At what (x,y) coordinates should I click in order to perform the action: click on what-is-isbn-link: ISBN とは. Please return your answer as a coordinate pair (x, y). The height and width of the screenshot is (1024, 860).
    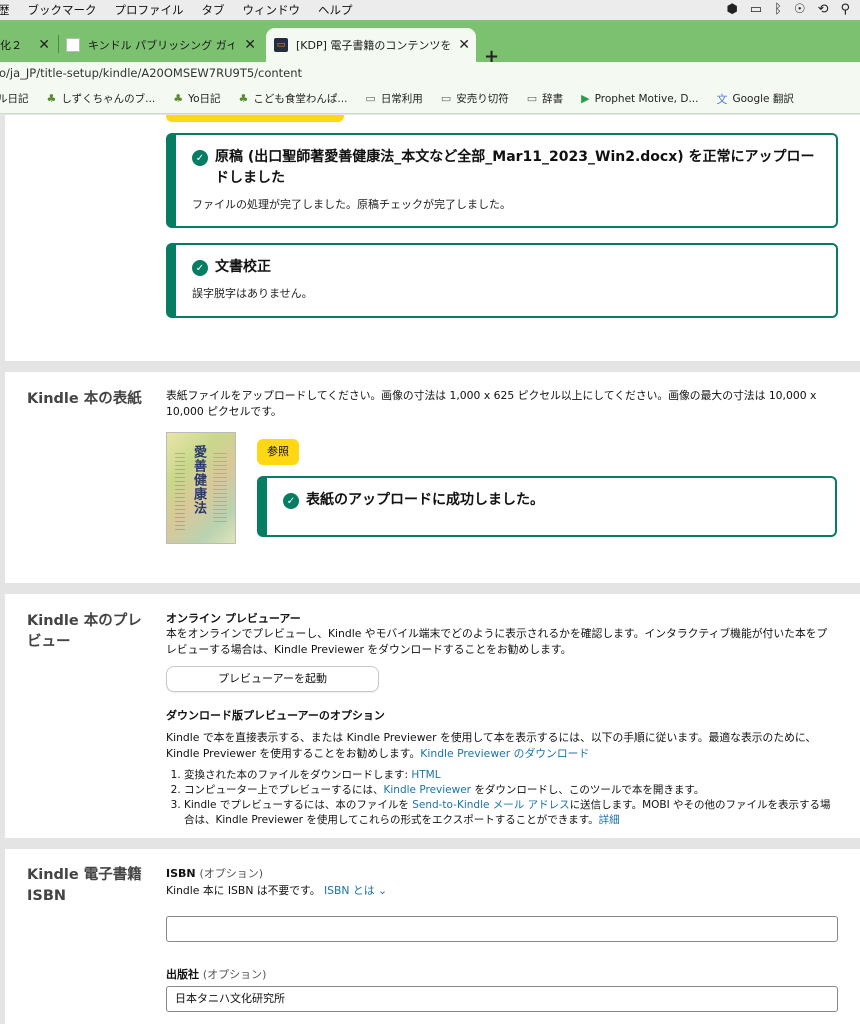
    Looking at the image, I should click on (349, 890).